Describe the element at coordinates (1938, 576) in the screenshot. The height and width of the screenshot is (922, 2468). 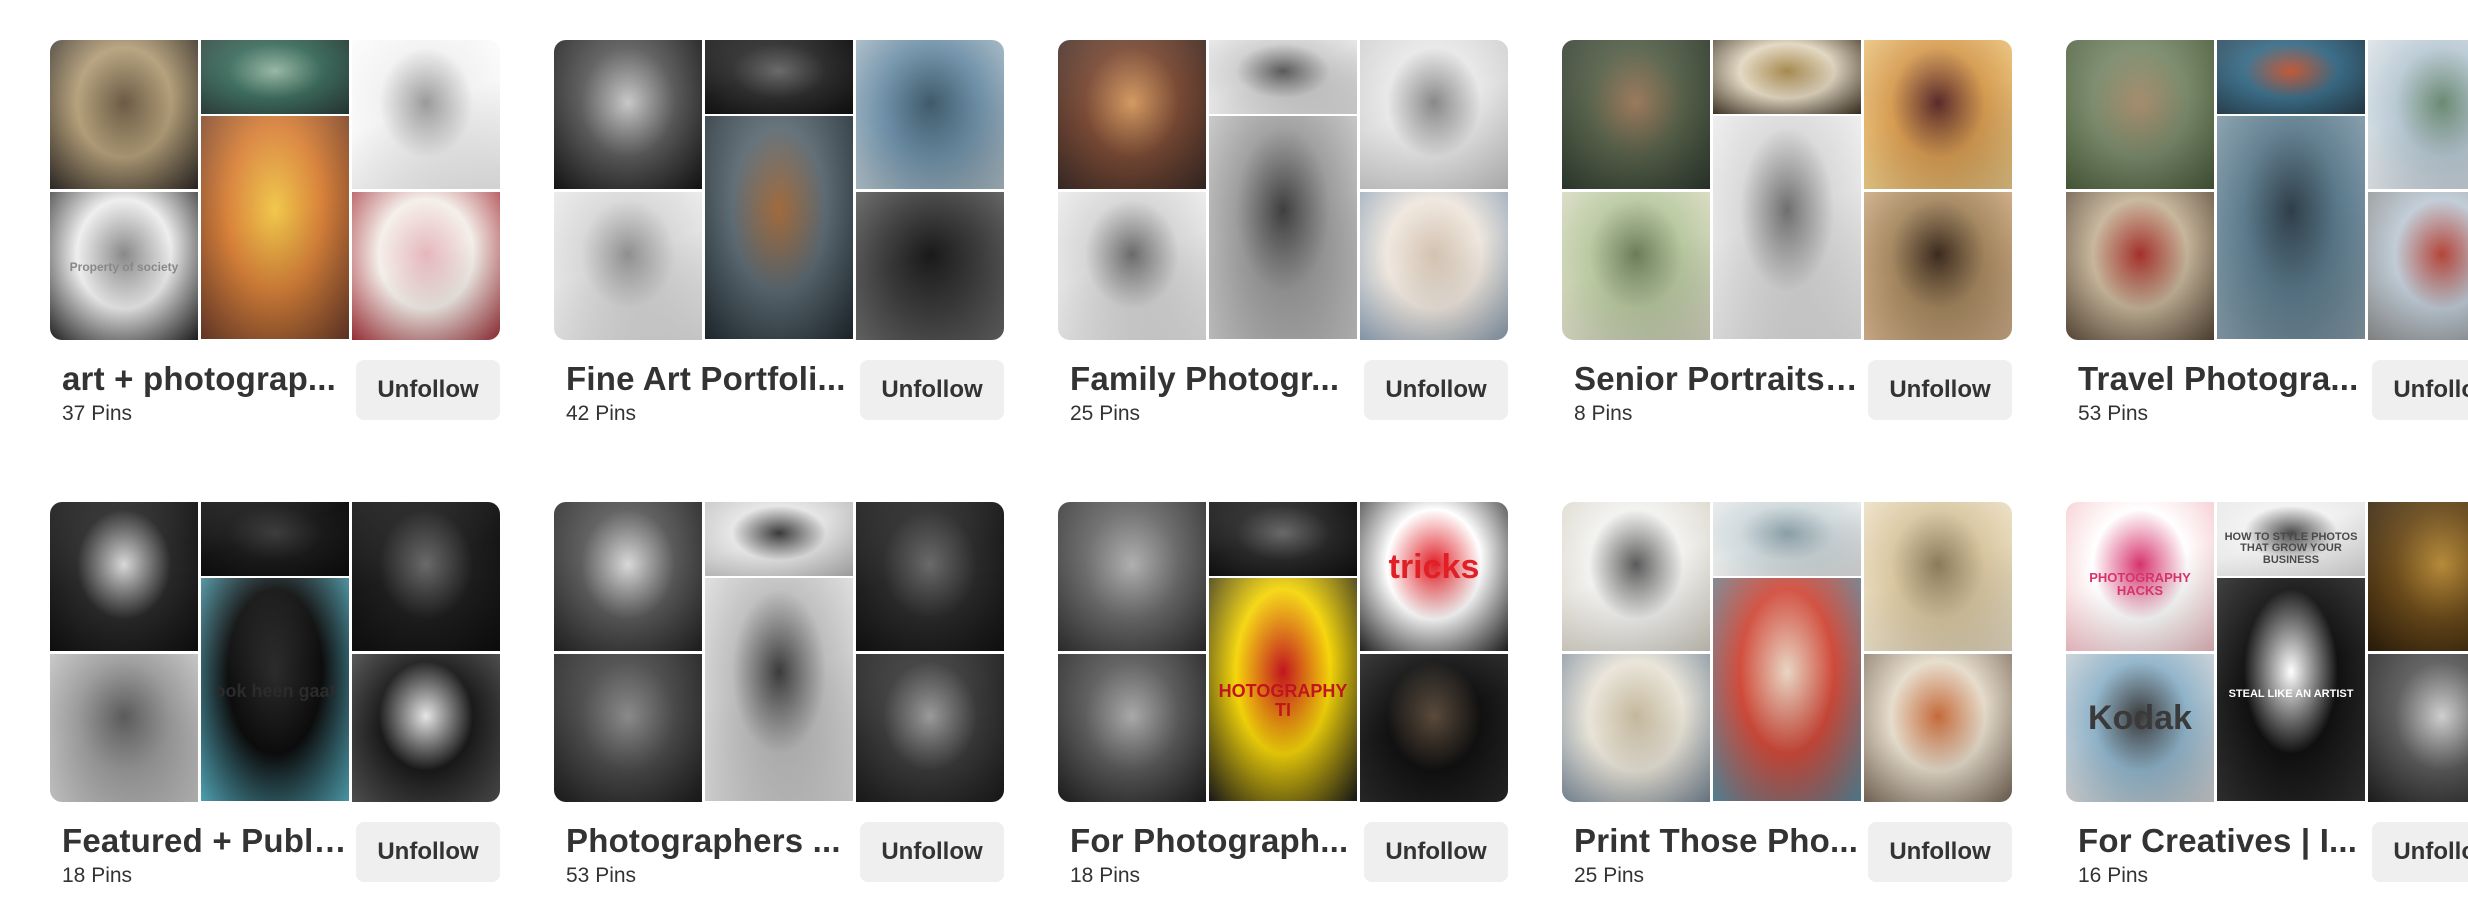
I see `polaroid-wall-photo` at that location.